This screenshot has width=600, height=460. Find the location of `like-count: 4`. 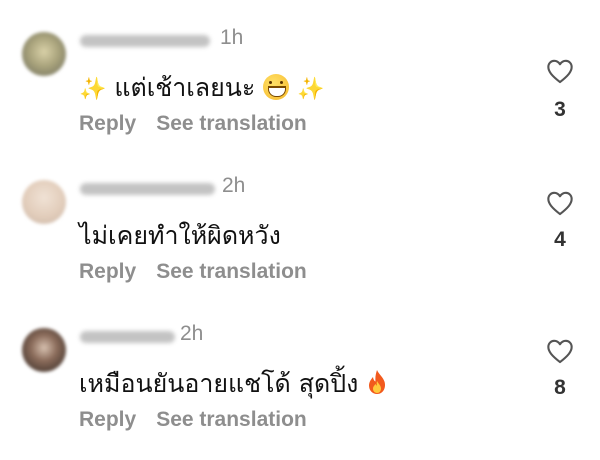

like-count: 4 is located at coordinates (560, 239).